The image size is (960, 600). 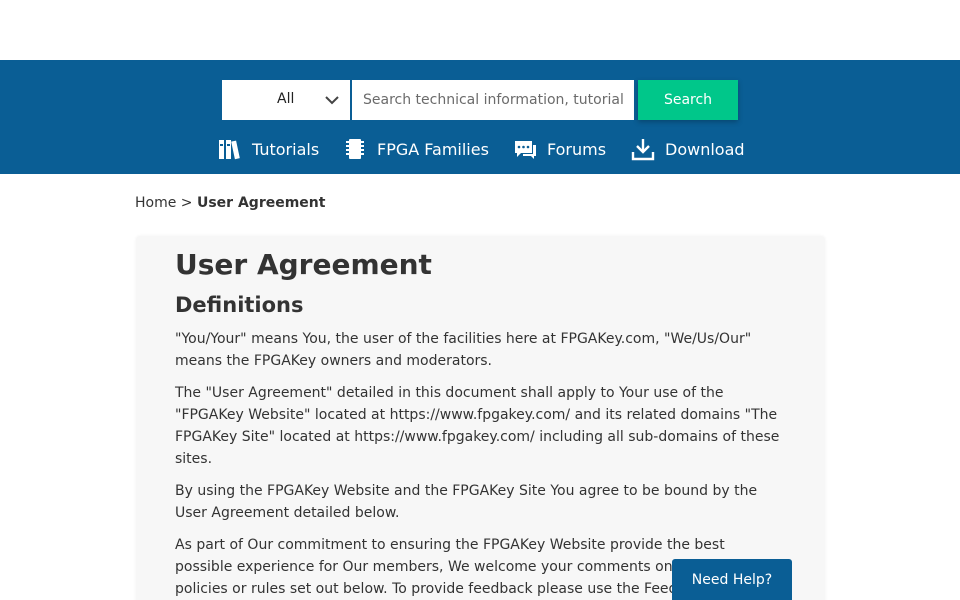 I want to click on top-strip, so click(x=480, y=30).